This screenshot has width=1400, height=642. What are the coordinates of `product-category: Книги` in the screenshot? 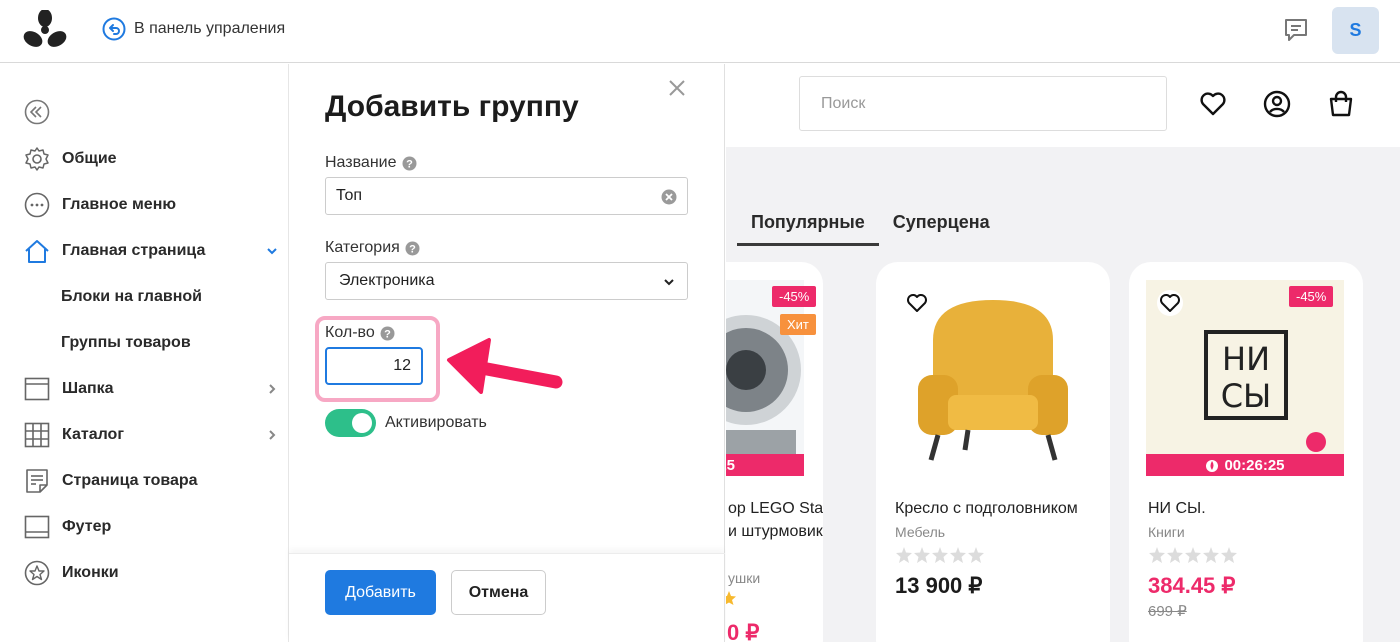 It's located at (1166, 532).